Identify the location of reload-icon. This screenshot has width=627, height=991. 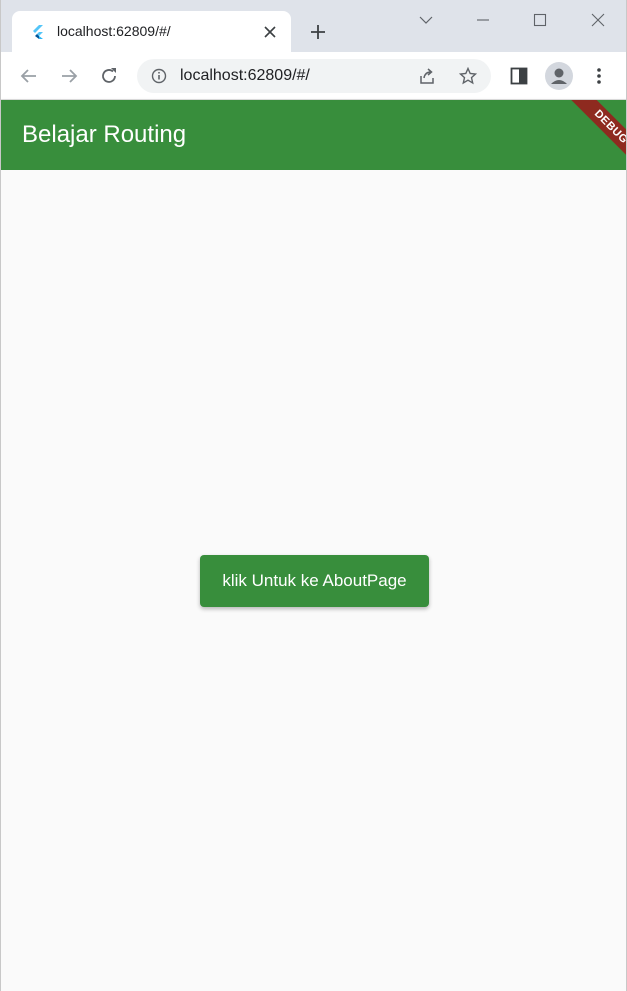
(109, 76).